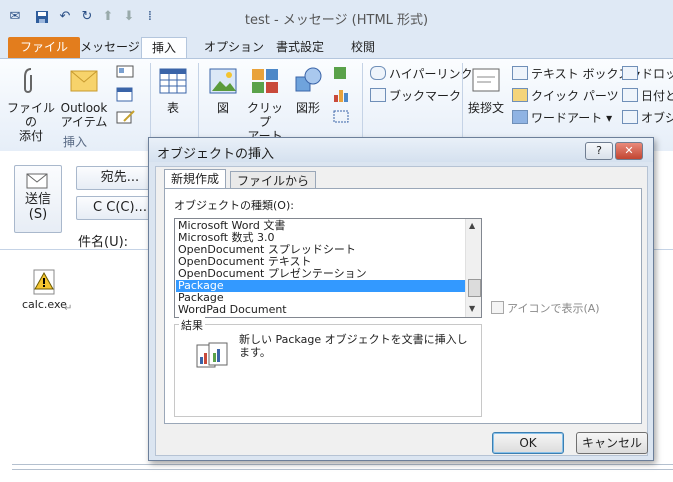 This screenshot has height=482, width=673. What do you see at coordinates (44, 283) in the screenshot?
I see `exe-warning-icon` at bounding box center [44, 283].